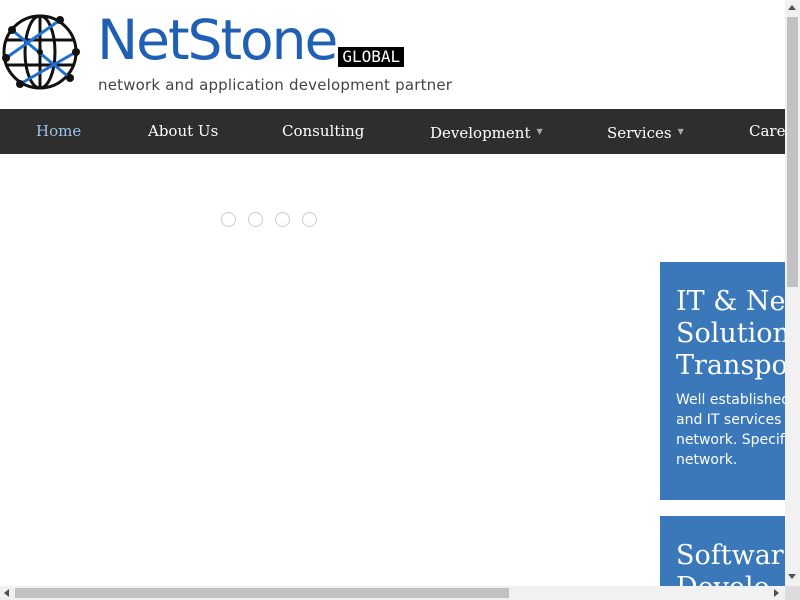 Image resolution: width=800 pixels, height=600 pixels. What do you see at coordinates (371, 57) in the screenshot?
I see `brand-badge: GLOBAL` at bounding box center [371, 57].